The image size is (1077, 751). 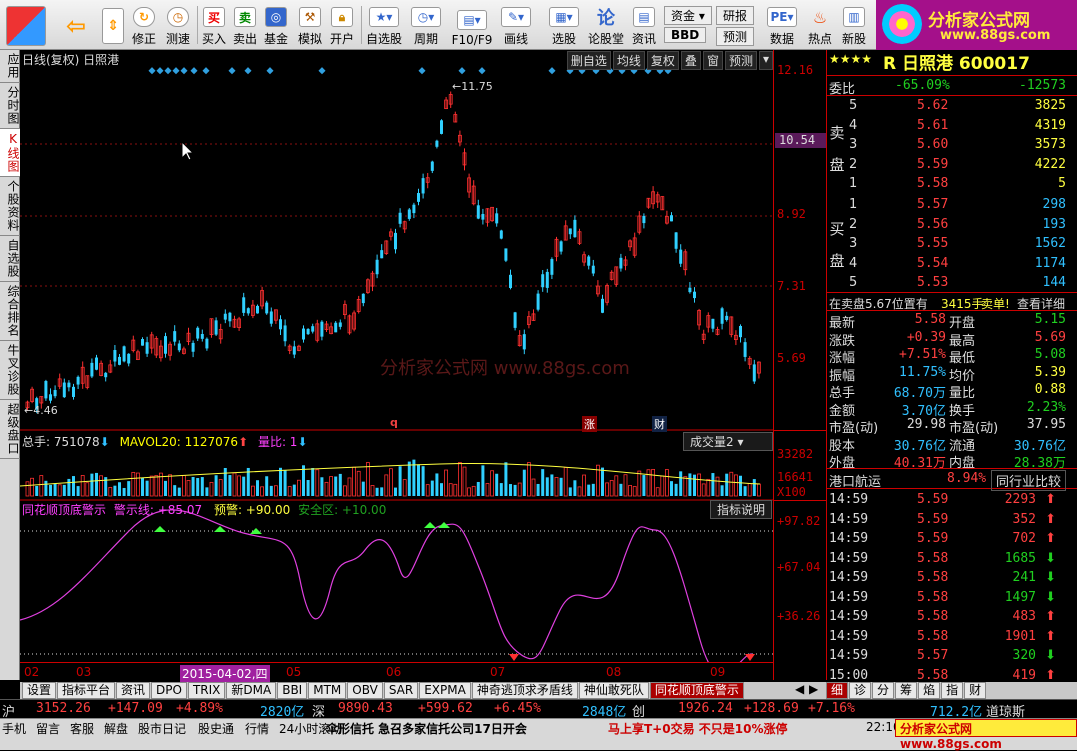 I want to click on research-button: 研报, so click(x=735, y=15).